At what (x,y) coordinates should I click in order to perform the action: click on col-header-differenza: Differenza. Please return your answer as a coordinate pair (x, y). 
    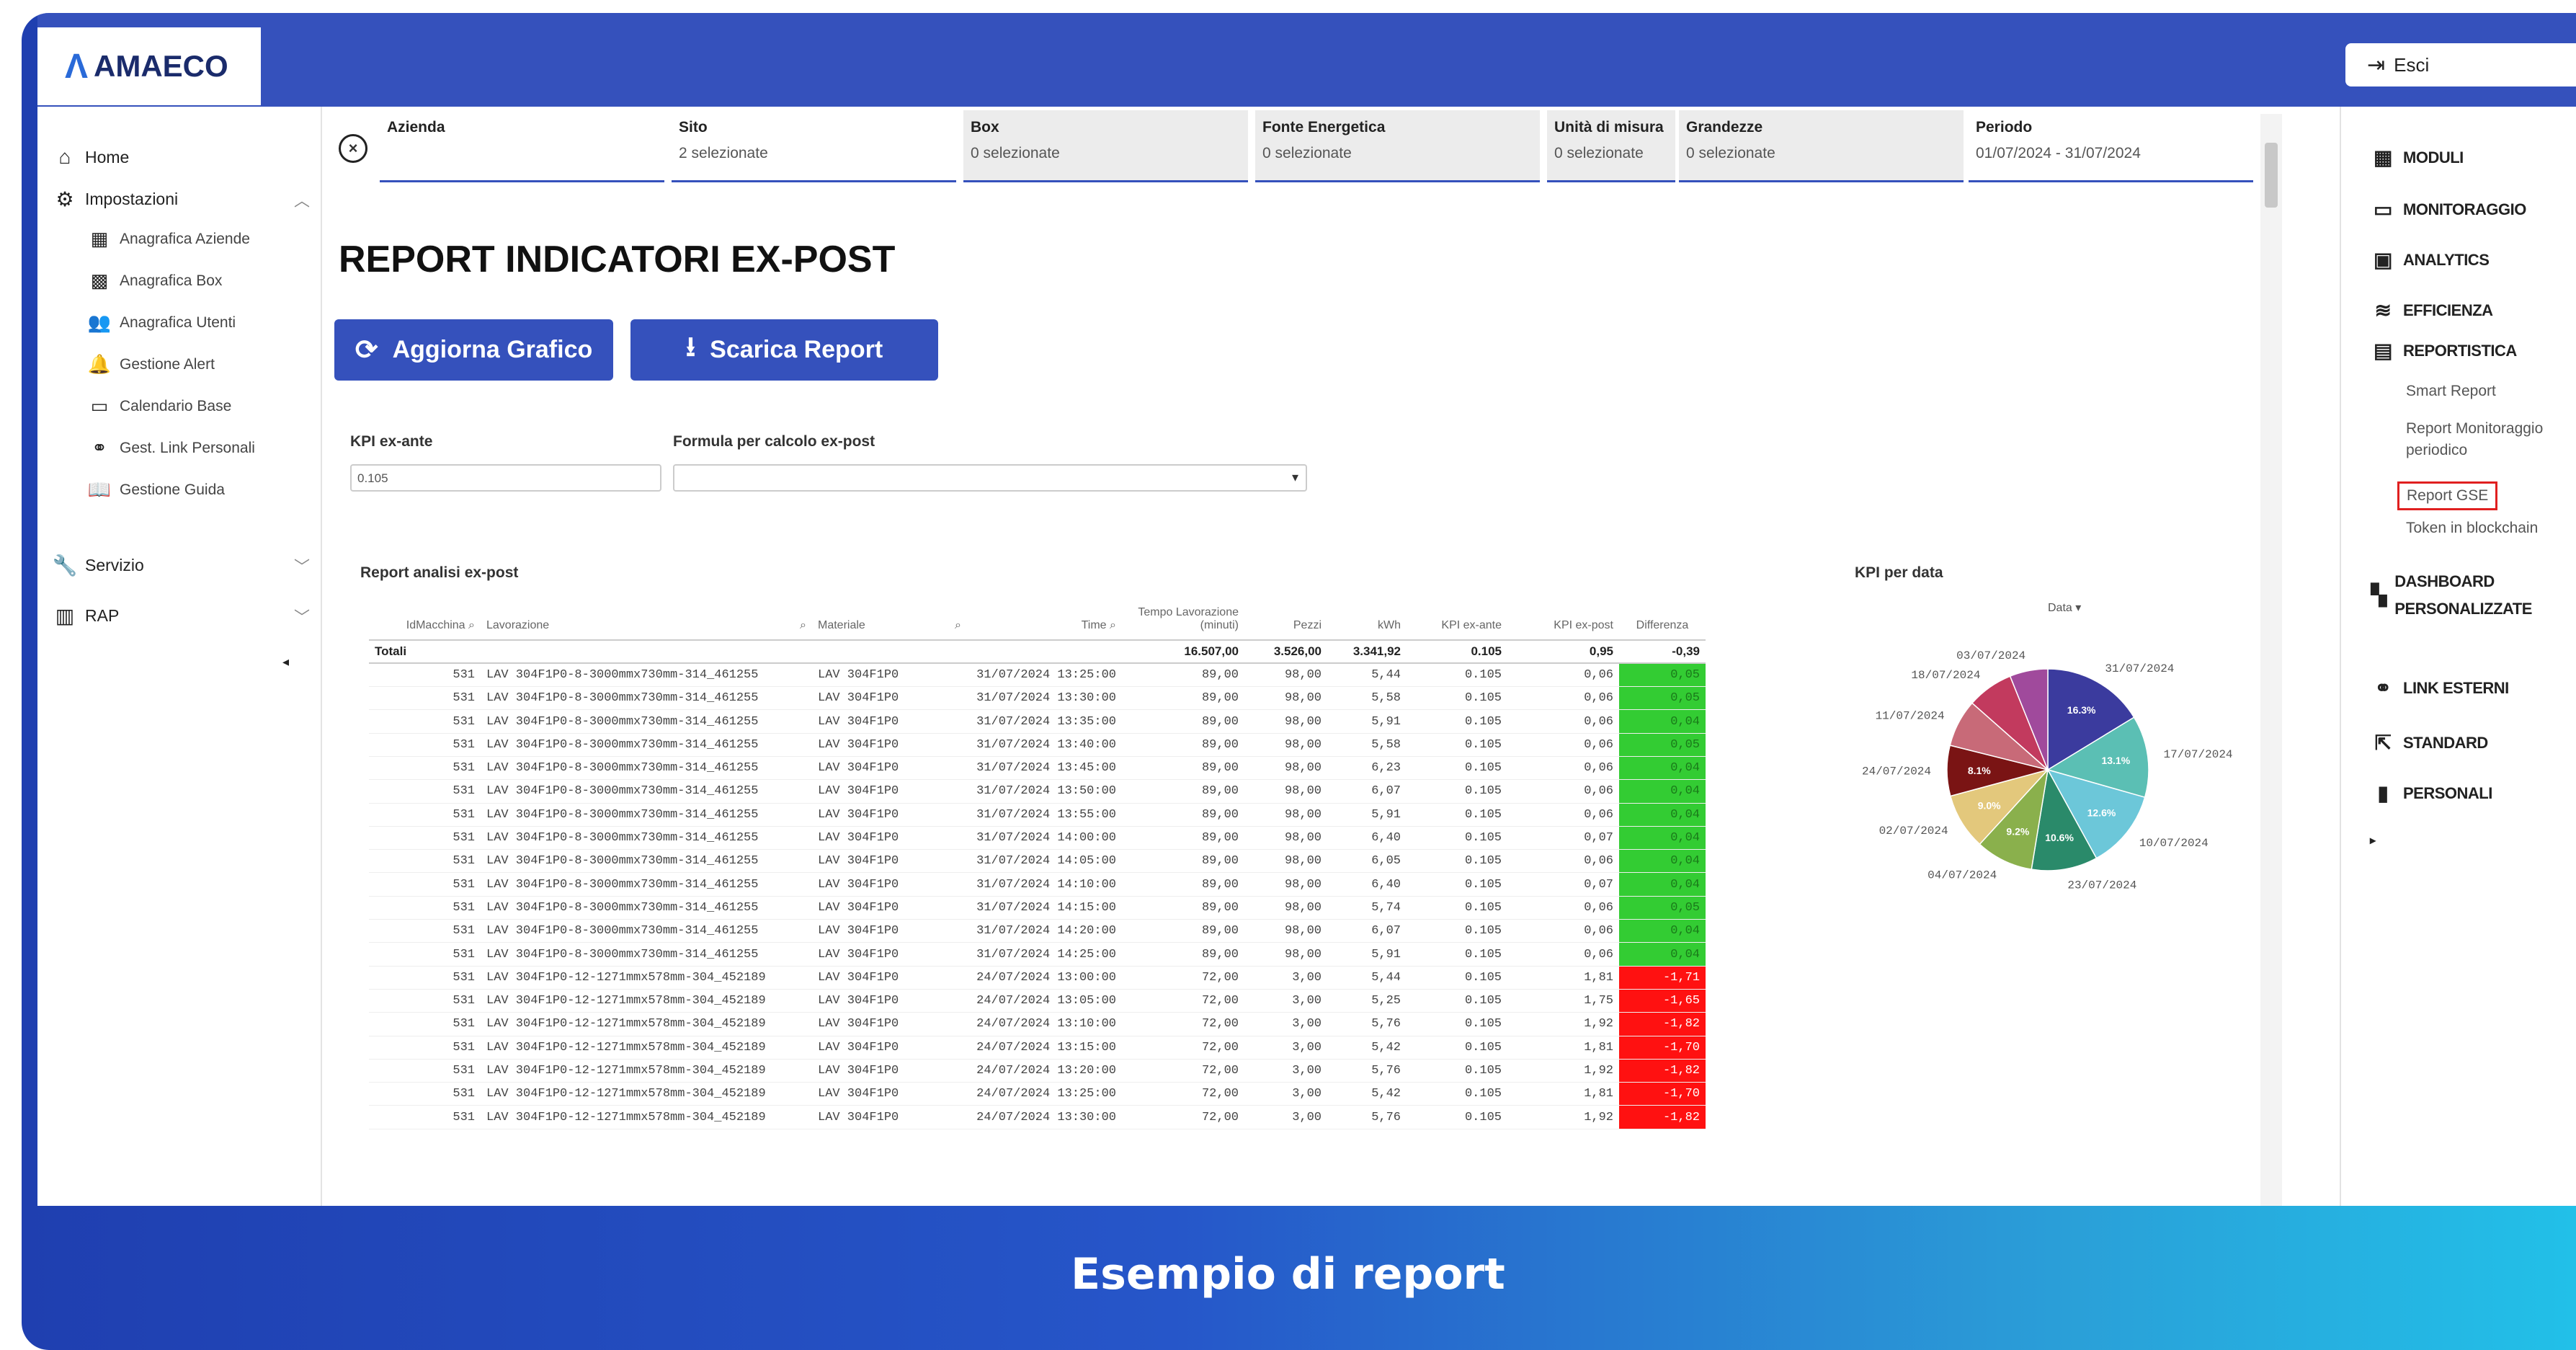
    Looking at the image, I should click on (1662, 615).